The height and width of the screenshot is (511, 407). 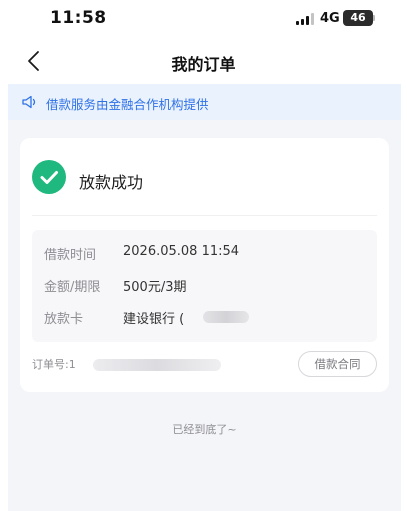 I want to click on detail-value: 2026.05.08 11:54, so click(x=181, y=251).